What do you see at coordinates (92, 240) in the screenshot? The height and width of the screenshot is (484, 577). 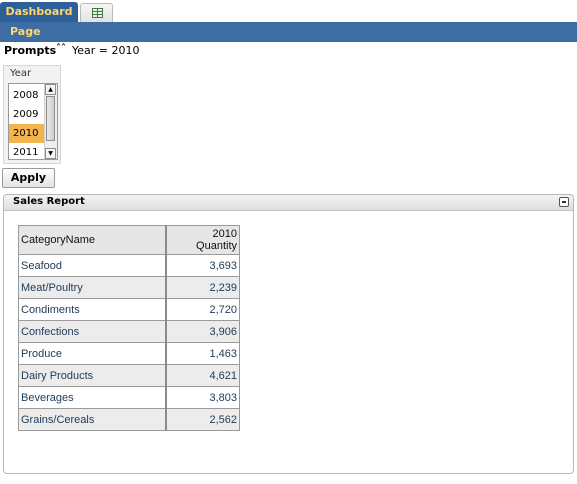 I see `column-header-category: CategoryName` at bounding box center [92, 240].